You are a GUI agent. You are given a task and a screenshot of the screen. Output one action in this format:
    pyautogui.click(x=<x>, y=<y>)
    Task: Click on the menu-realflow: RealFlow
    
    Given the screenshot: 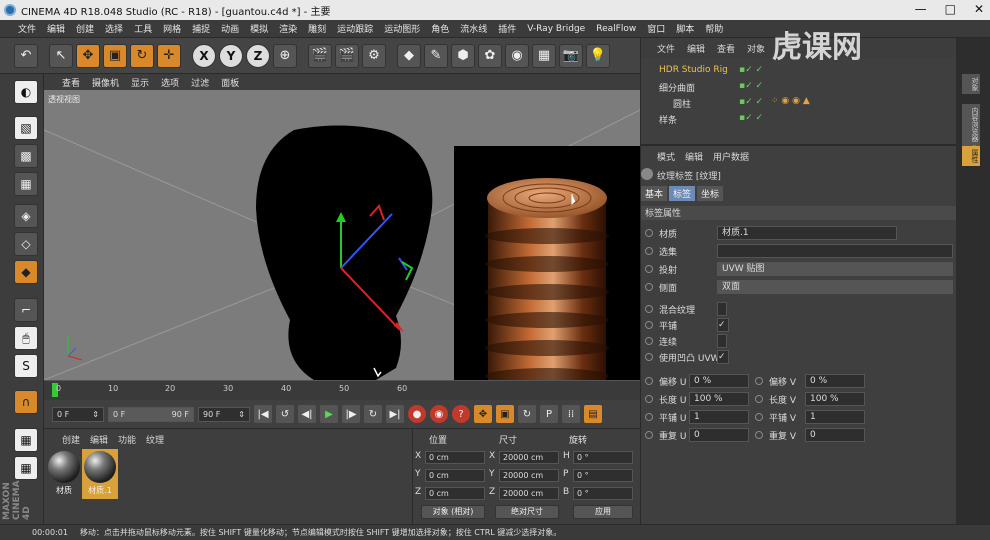 What is the action you would take?
    pyautogui.click(x=616, y=29)
    